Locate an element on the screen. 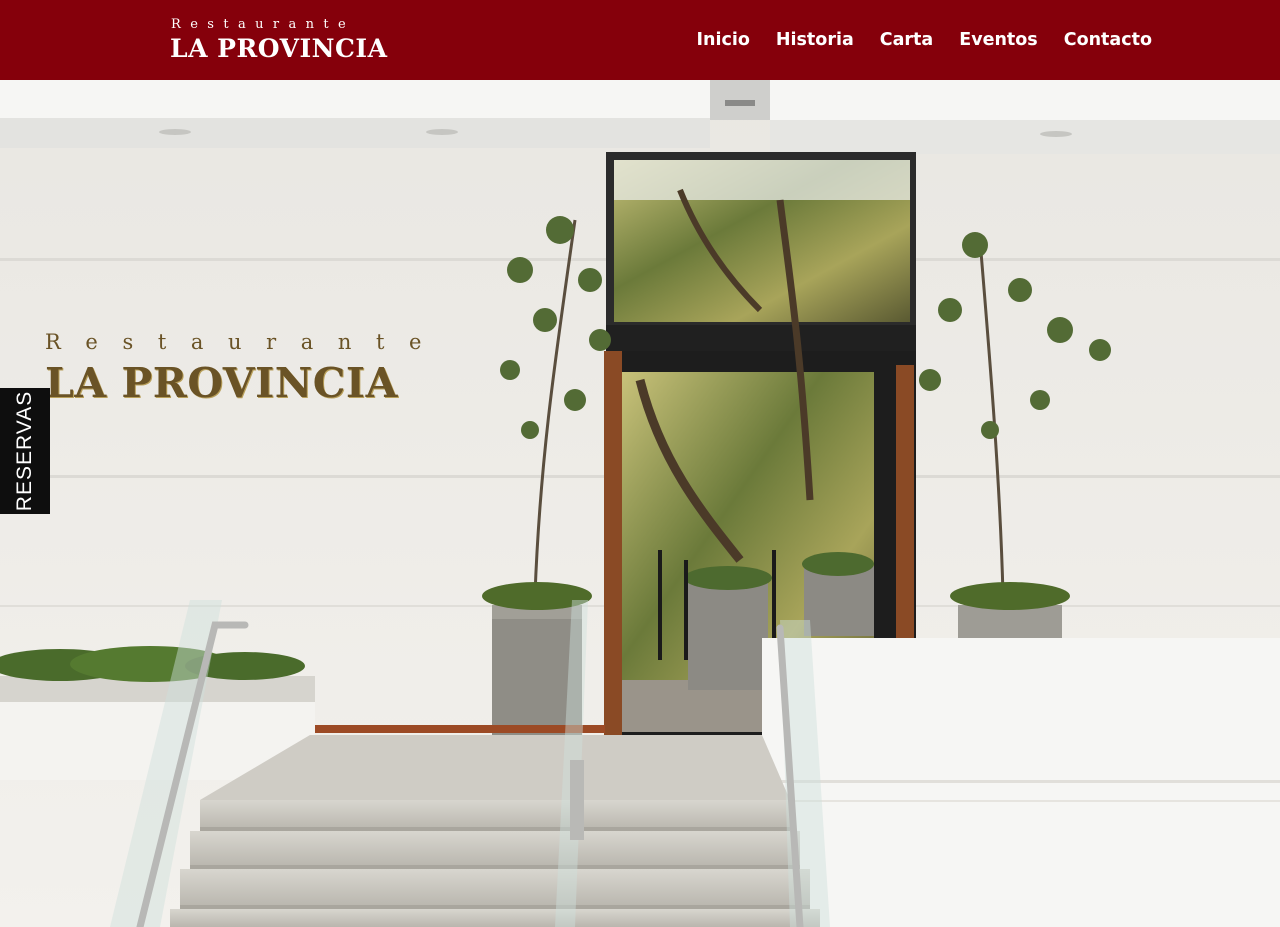 This screenshot has width=1280, height=927. logo-title: LA PROVINCIA is located at coordinates (279, 48).